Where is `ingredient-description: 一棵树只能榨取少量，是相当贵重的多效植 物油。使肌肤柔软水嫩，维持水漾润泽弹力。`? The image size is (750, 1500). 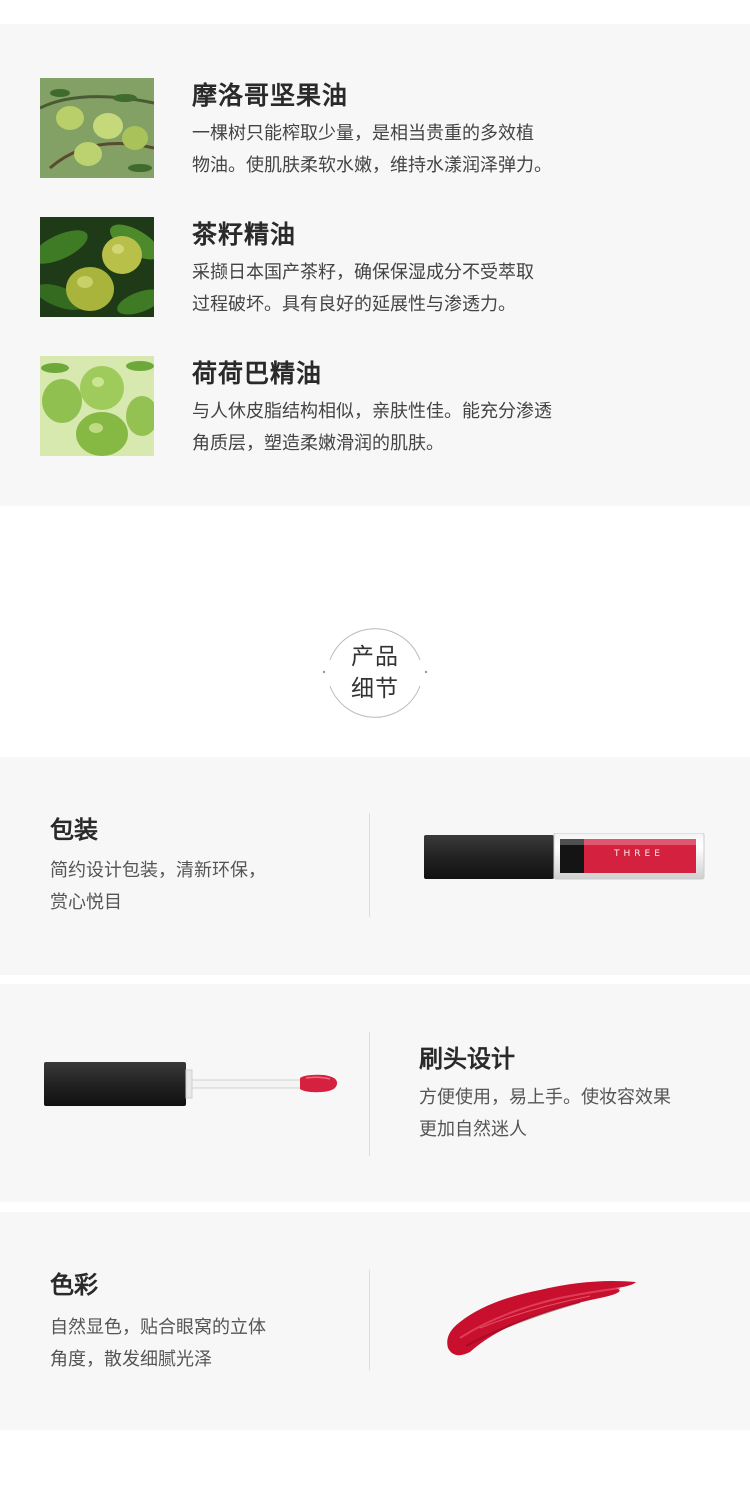
ingredient-description: 一棵树只能榨取少量，是相当贵重的多效植 物油。使肌肤柔软水嫩，维持水漾润泽弹力。 is located at coordinates (412, 150).